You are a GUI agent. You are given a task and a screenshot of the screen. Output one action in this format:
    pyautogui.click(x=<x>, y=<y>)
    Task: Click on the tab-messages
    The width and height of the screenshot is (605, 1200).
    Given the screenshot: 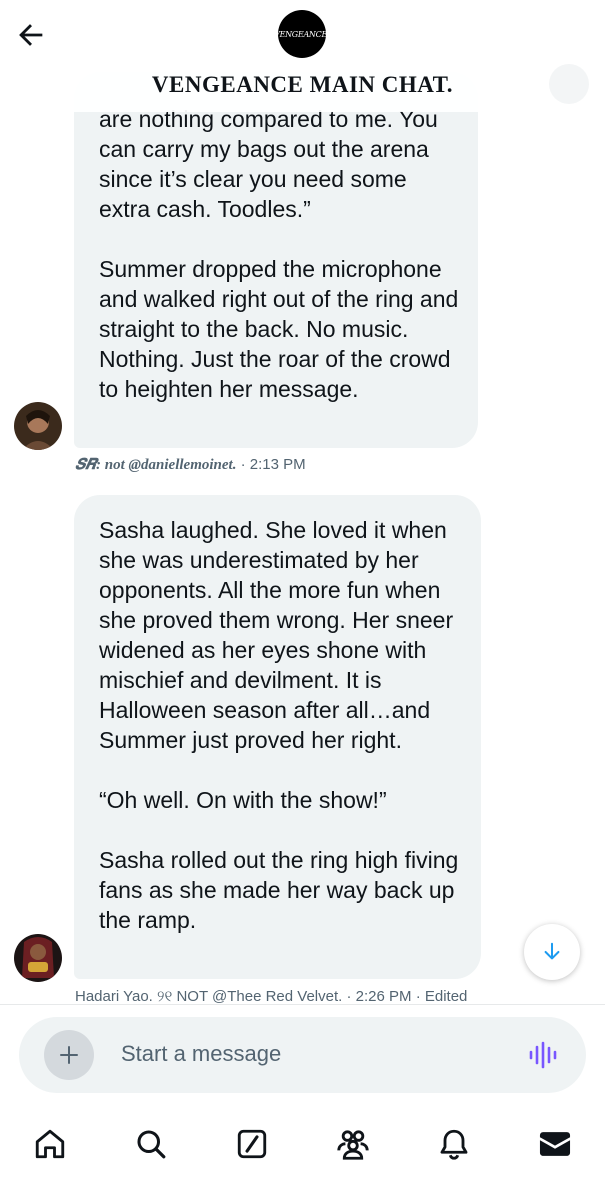 What is the action you would take?
    pyautogui.click(x=555, y=1144)
    